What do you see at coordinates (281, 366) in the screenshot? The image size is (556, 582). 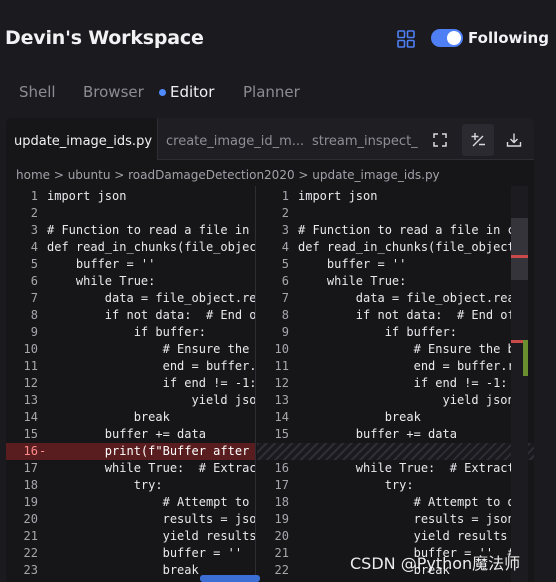 I see `line-number: 11` at bounding box center [281, 366].